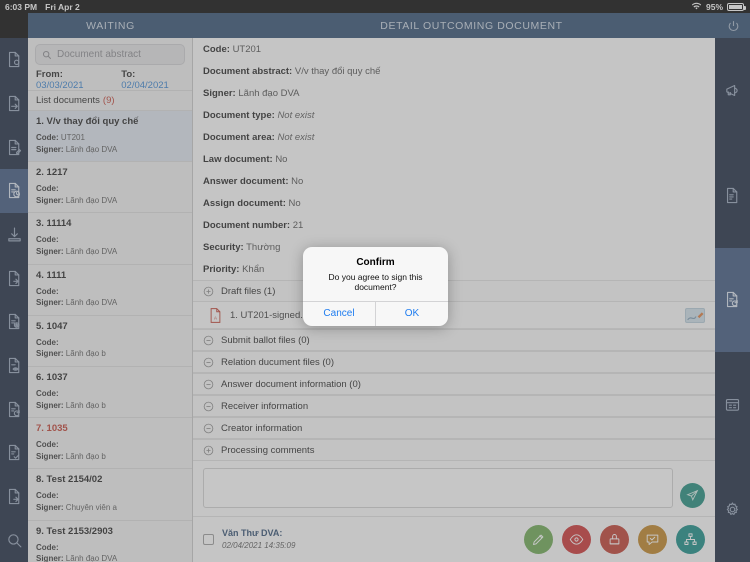 This screenshot has width=750, height=562. What do you see at coordinates (339, 314) in the screenshot?
I see `cancel-button: Cancel` at bounding box center [339, 314].